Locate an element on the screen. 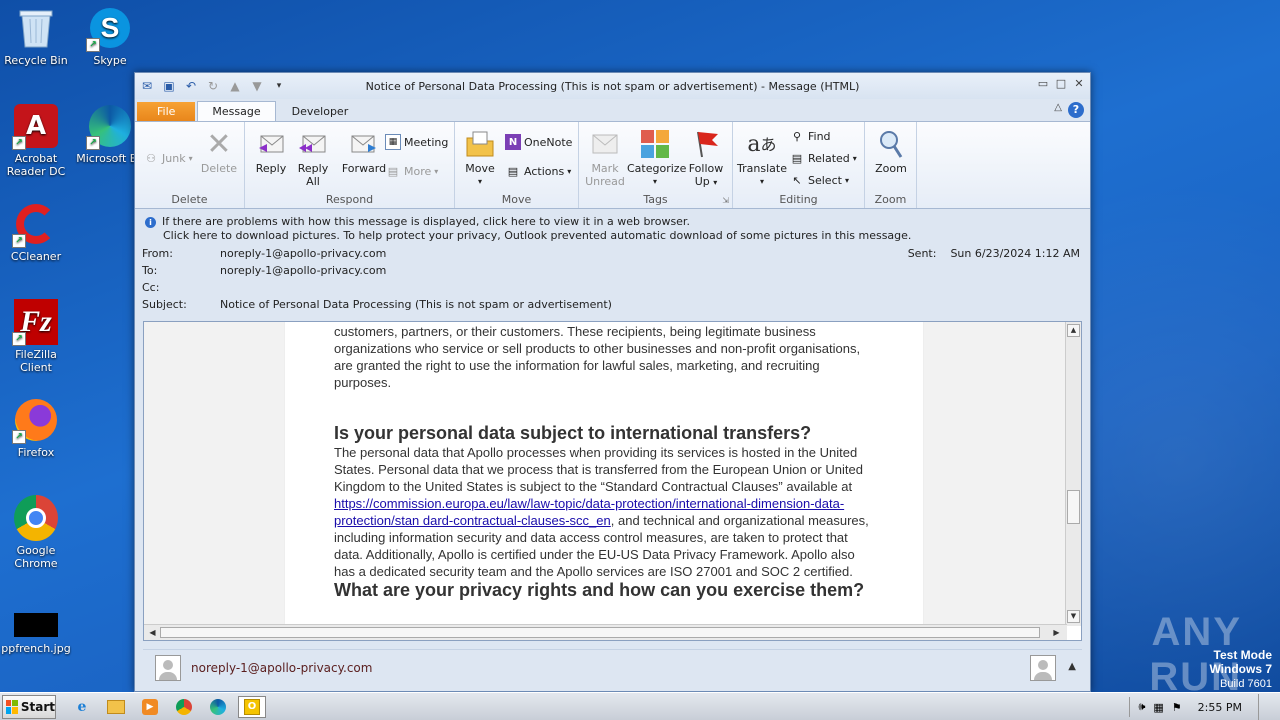  outlook-icon: O is located at coordinates (252, 706).